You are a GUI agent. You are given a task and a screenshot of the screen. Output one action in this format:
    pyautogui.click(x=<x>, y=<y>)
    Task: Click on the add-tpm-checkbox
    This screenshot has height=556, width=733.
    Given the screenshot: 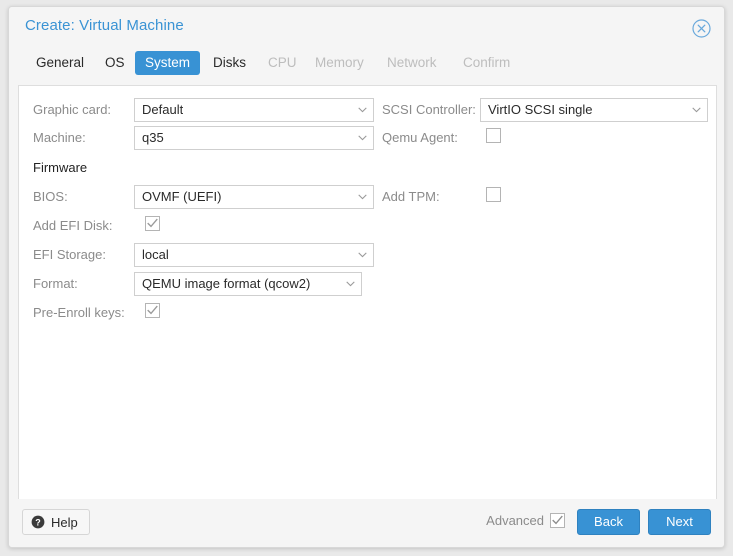 What is the action you would take?
    pyautogui.click(x=493, y=194)
    